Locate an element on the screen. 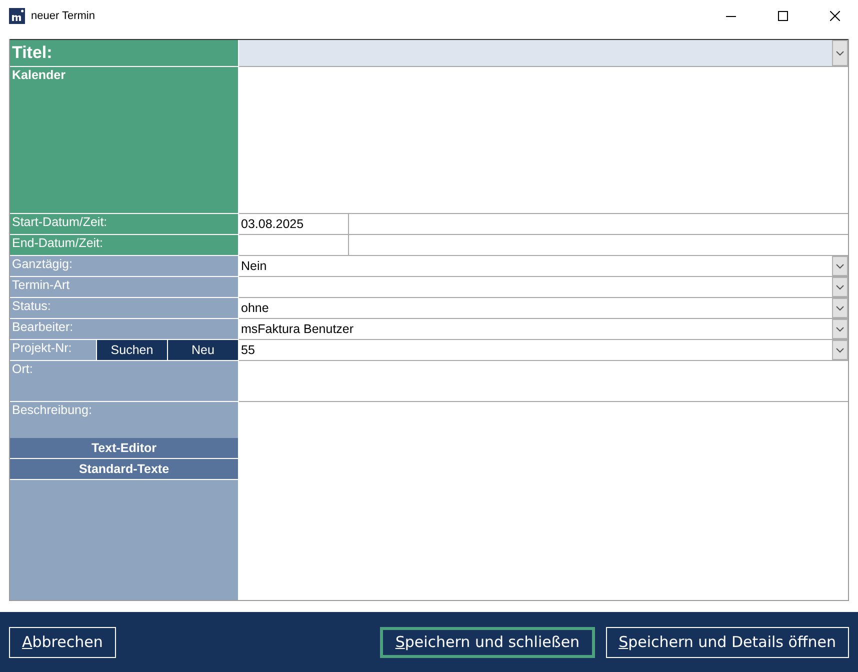 The width and height of the screenshot is (858, 672). maximize-icon is located at coordinates (783, 16).